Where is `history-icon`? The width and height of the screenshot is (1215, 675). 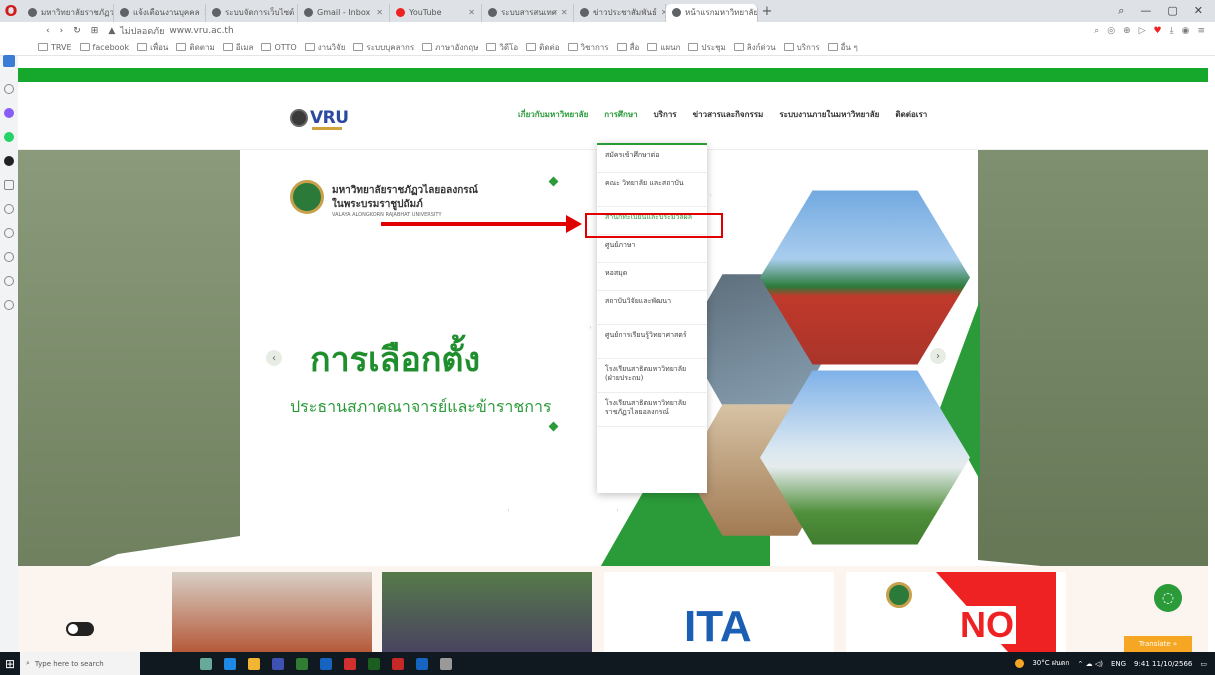 history-icon is located at coordinates (9, 257).